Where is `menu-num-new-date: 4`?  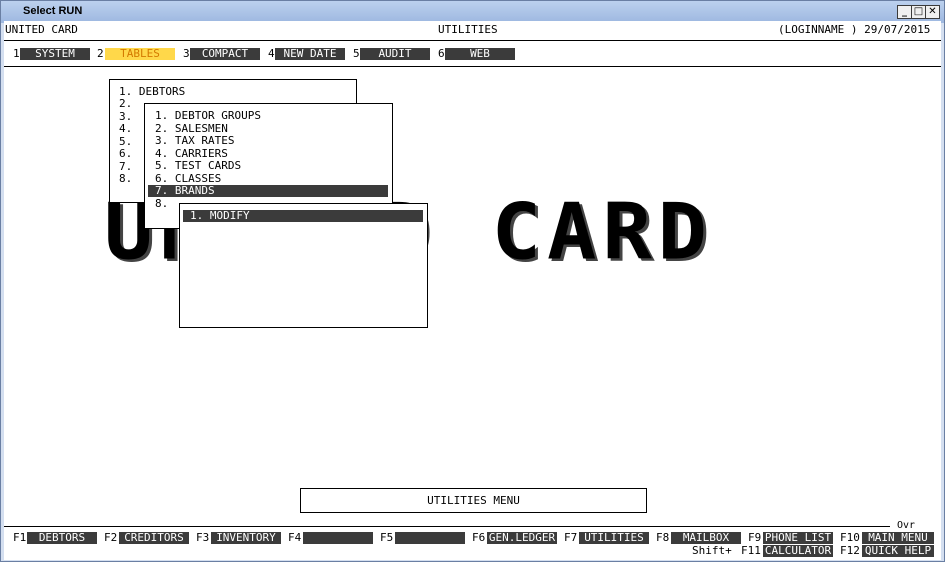
menu-num-new-date: 4 is located at coordinates (271, 53).